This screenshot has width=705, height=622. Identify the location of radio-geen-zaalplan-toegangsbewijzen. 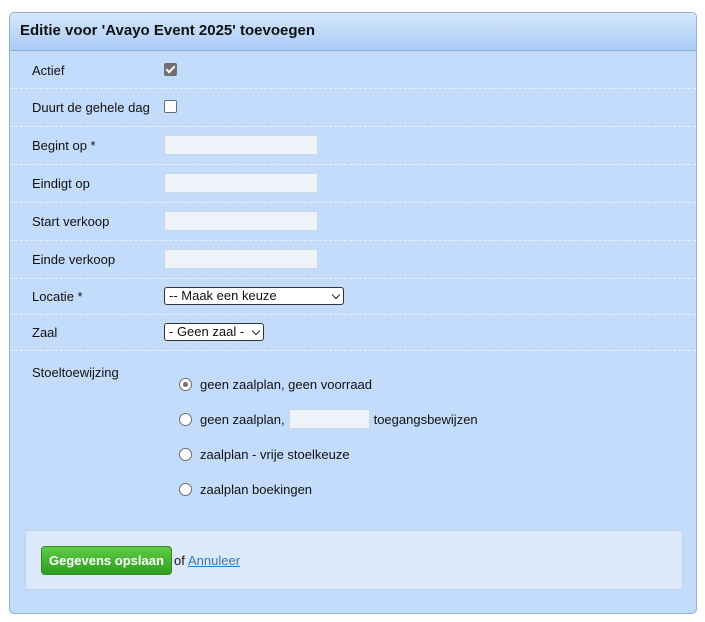
(185, 419).